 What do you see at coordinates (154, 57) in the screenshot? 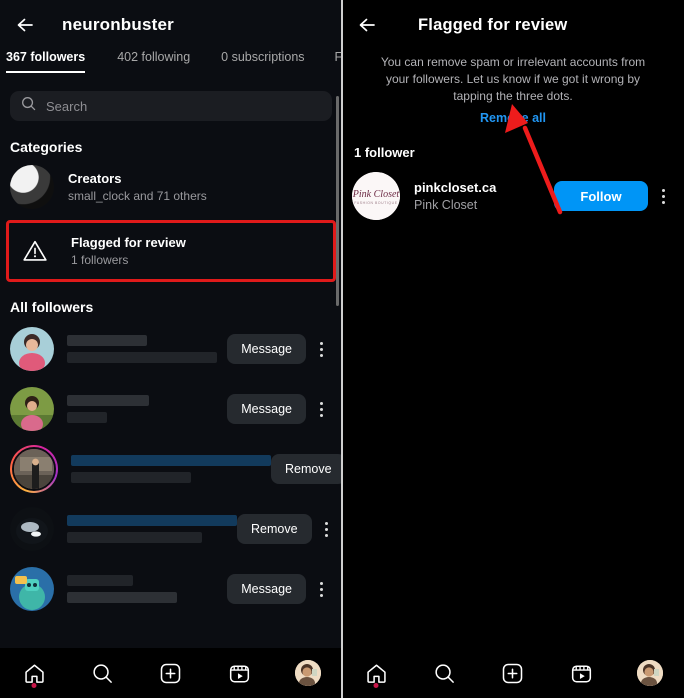
I see `tab-following-label: 402 following` at bounding box center [154, 57].